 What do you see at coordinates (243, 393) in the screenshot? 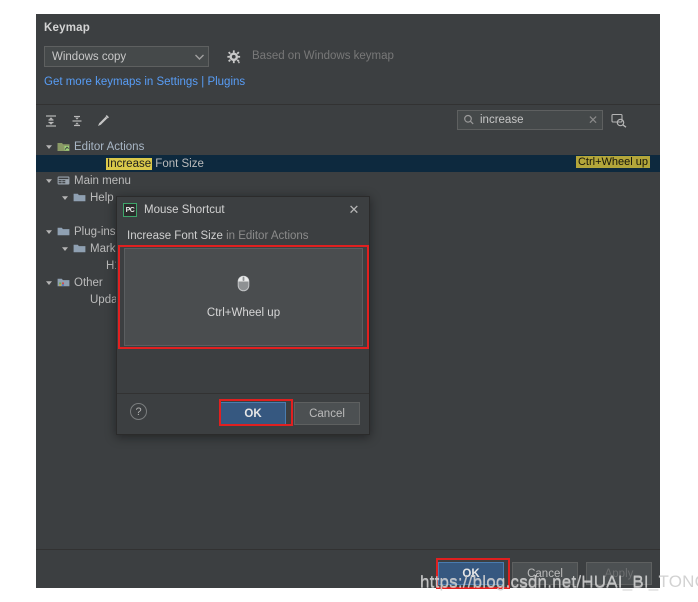
I see `dialog-bottom-divider` at bounding box center [243, 393].